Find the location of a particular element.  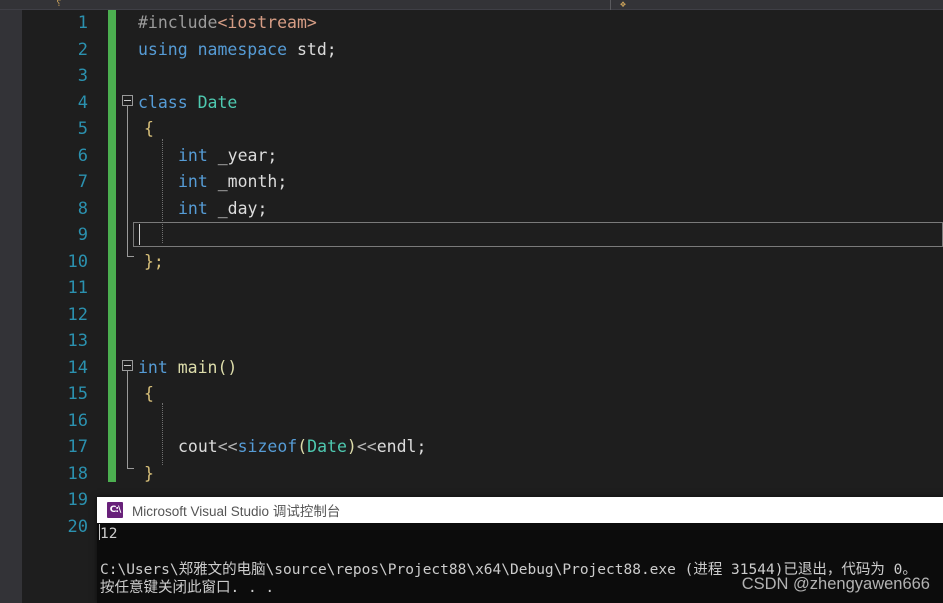

code-line-5: { is located at coordinates (149, 129).